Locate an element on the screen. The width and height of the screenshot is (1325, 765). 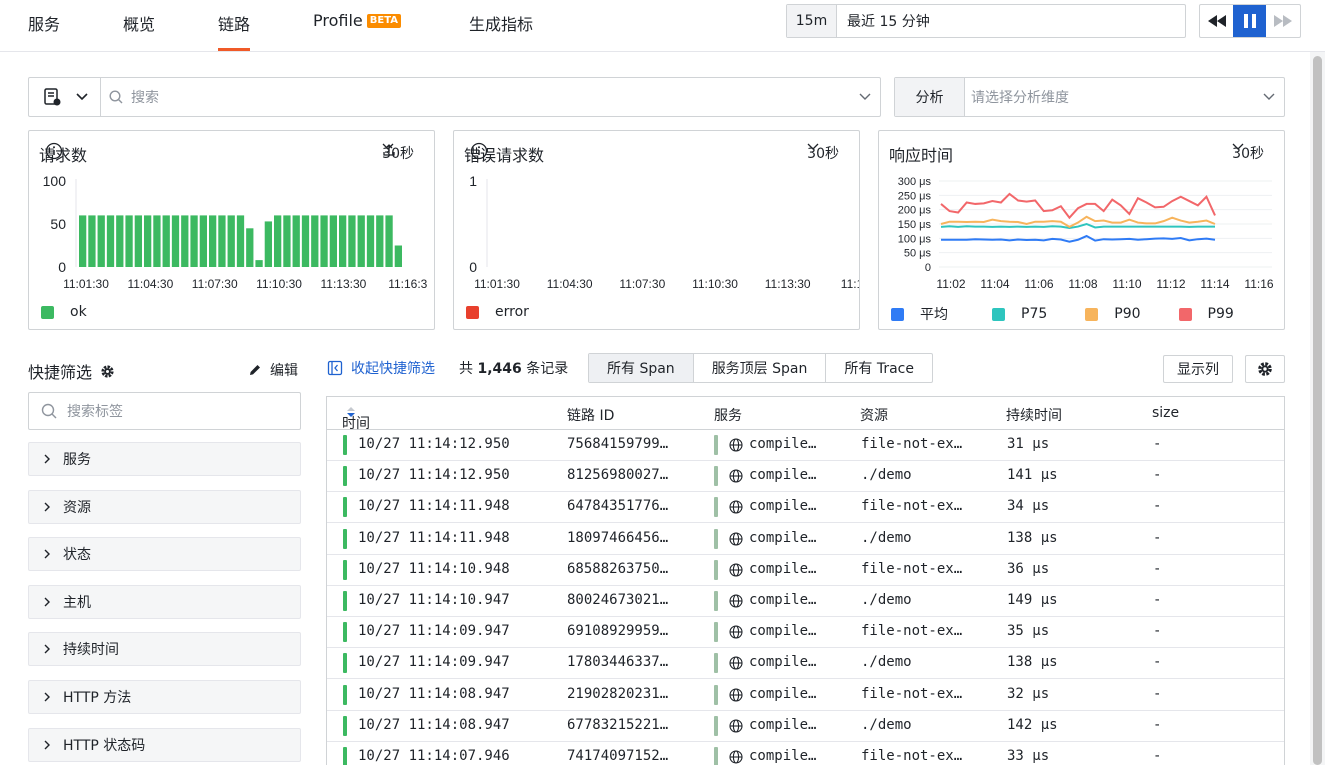
search-dropdown-toggle is located at coordinates (865, 97).